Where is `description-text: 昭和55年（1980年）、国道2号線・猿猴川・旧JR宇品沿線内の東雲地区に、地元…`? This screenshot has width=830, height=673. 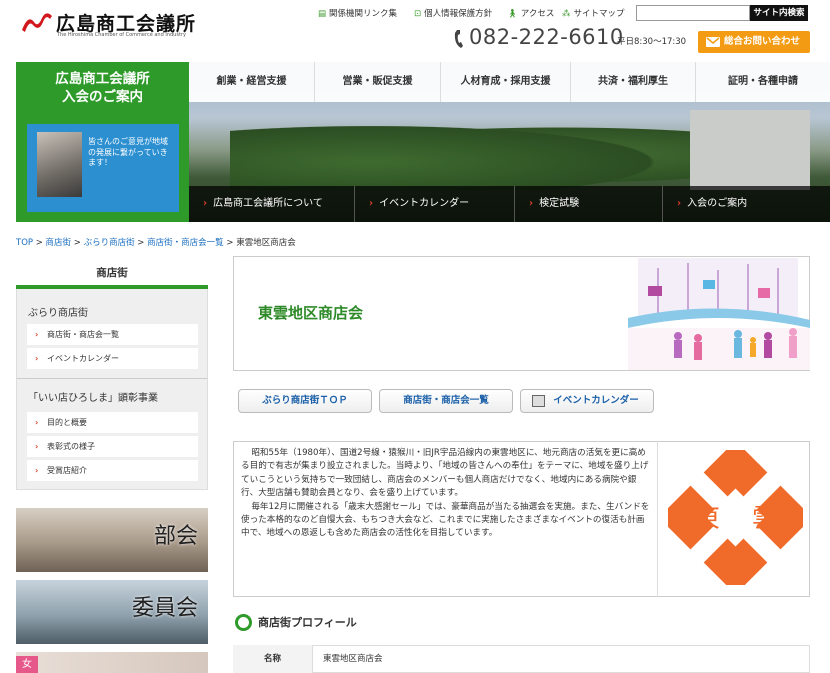
description-text: 昭和55年（1980年）、国道2号線・猿猴川・旧JR宇品沿線内の東雲地区に、地元… is located at coordinates (445, 493).